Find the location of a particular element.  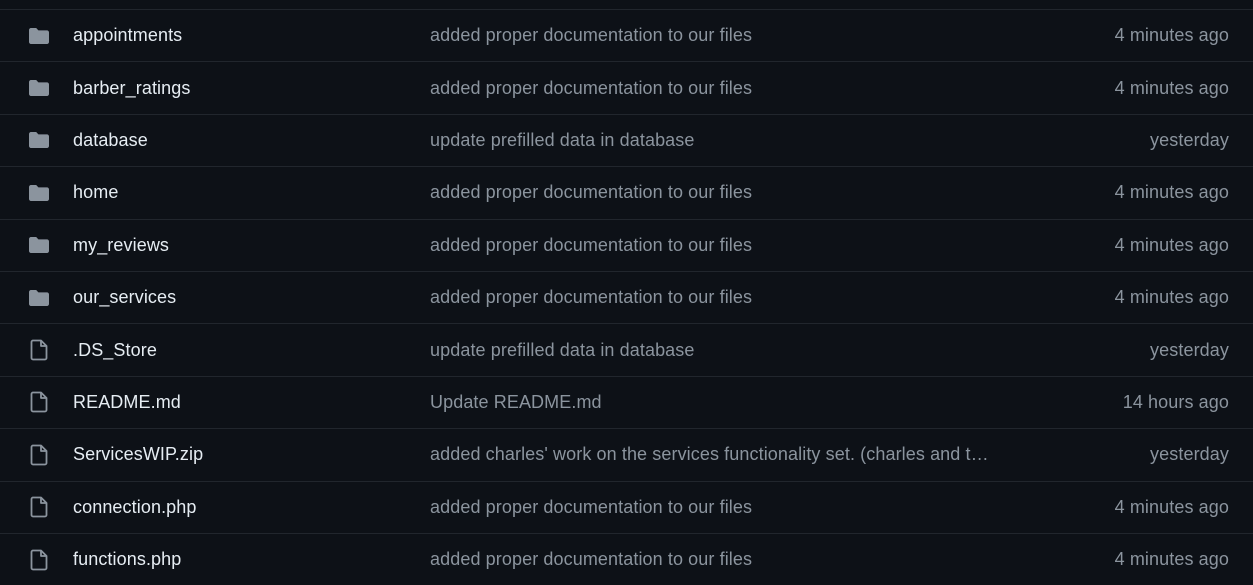

file-name-link: functions.php is located at coordinates (127, 559).